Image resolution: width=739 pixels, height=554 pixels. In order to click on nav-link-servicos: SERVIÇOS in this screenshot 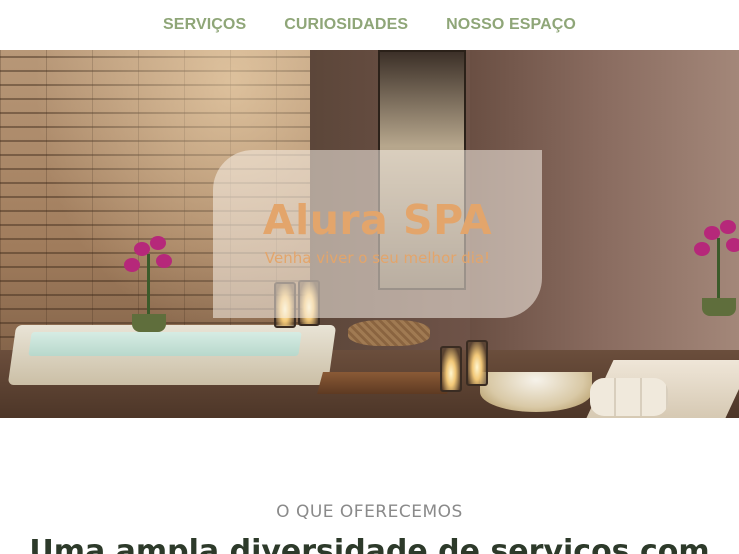, I will do `click(204, 25)`.